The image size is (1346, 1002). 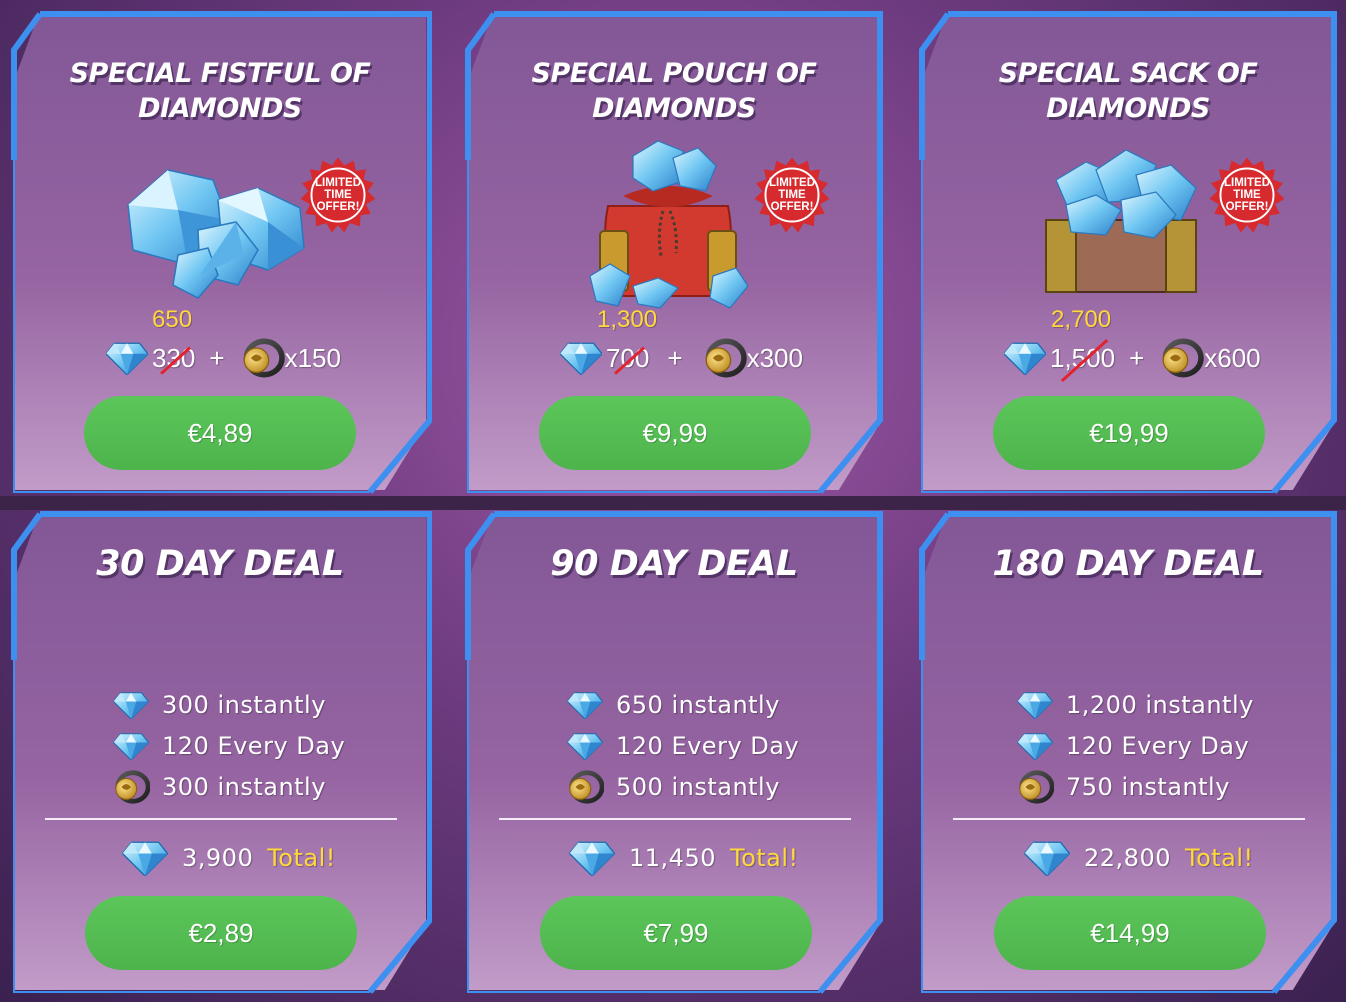 I want to click on deal-title: 90 DAY DEAL, so click(x=674, y=564).